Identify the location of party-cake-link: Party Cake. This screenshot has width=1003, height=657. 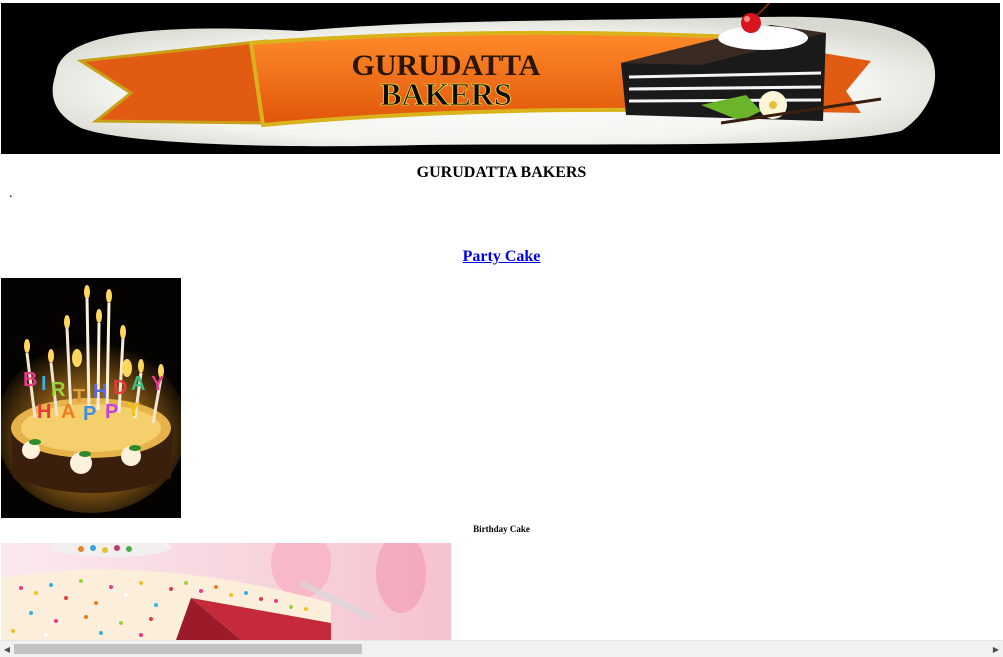
(502, 256).